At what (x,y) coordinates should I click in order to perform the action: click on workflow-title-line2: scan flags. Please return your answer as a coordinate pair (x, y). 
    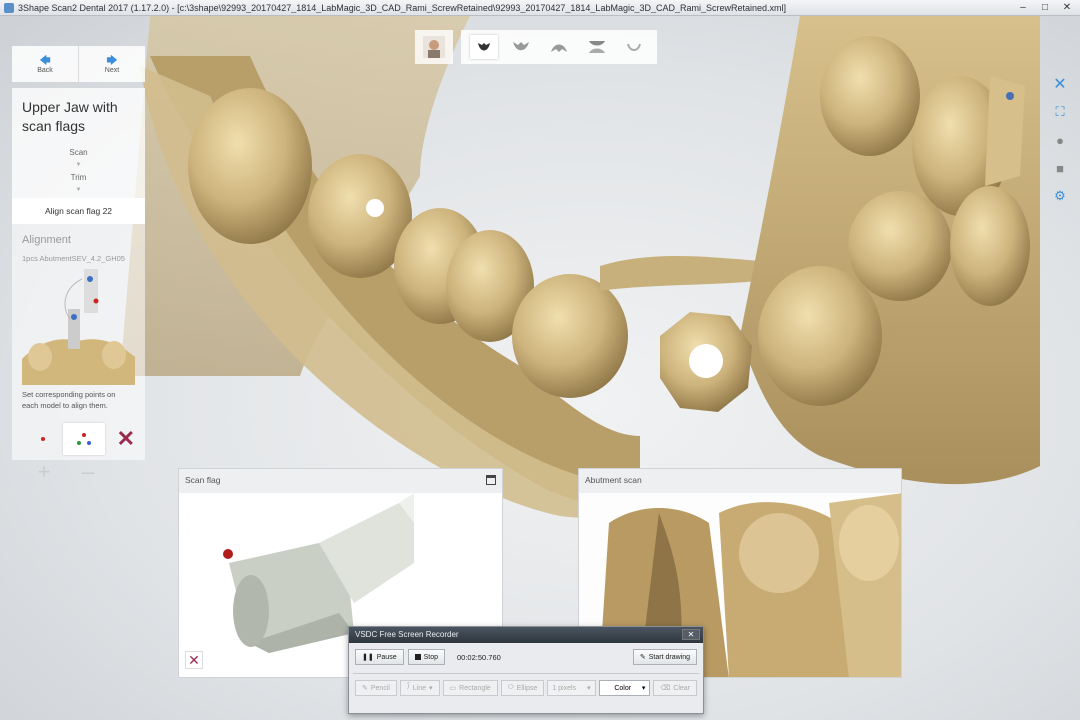
    Looking at the image, I should click on (54, 126).